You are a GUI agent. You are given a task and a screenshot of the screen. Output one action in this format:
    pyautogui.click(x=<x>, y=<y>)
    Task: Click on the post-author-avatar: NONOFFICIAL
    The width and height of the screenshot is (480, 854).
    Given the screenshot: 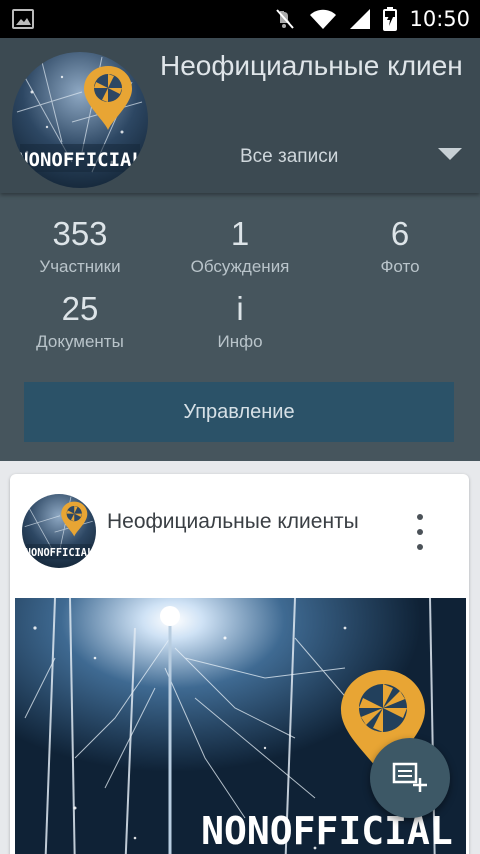 What is the action you would take?
    pyautogui.click(x=59, y=531)
    